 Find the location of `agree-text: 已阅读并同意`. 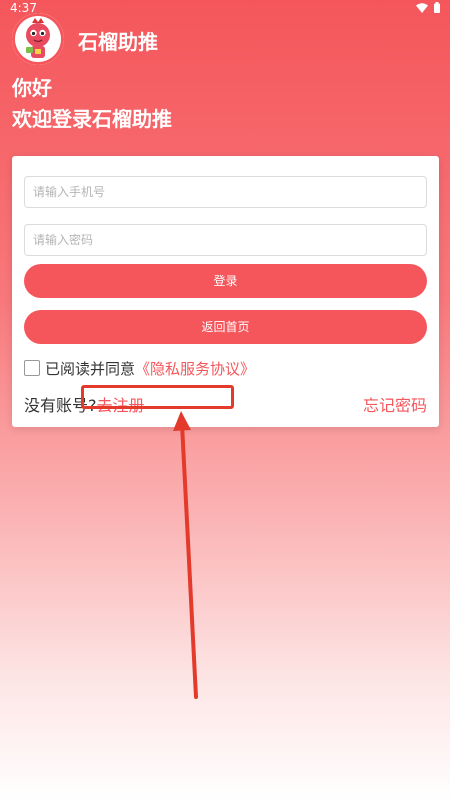

agree-text: 已阅读并同意 is located at coordinates (90, 368).